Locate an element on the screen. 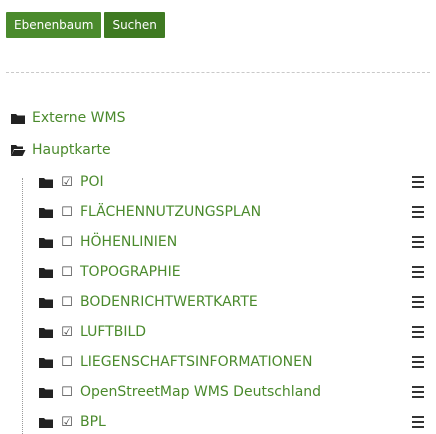 Image resolution: width=436 pixels, height=434 pixels. layer-label: OpenStreetMap WMS Deutschland is located at coordinates (201, 392).